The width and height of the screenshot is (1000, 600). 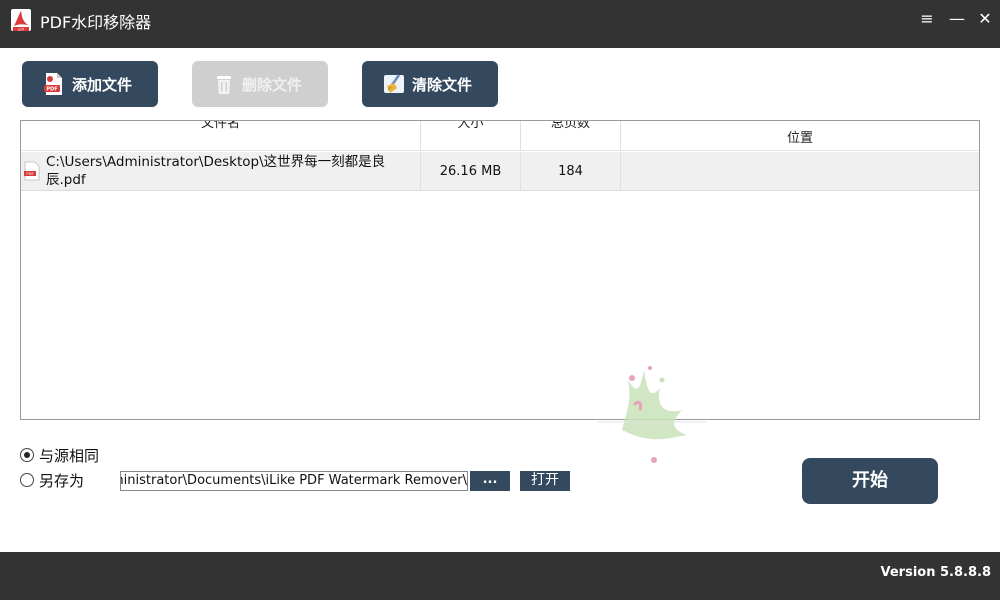 I want to click on pdf-file-icon: PDF, so click(x=32, y=171).